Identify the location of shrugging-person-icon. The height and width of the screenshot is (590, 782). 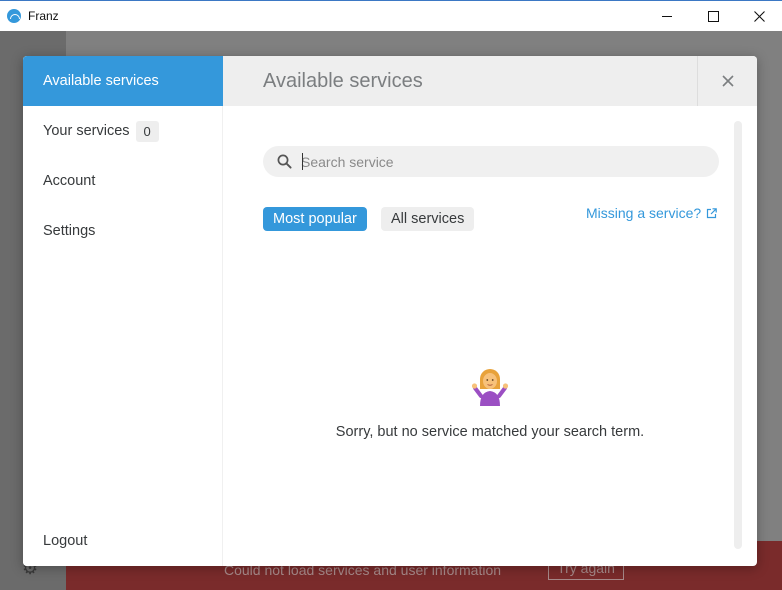
(490, 387).